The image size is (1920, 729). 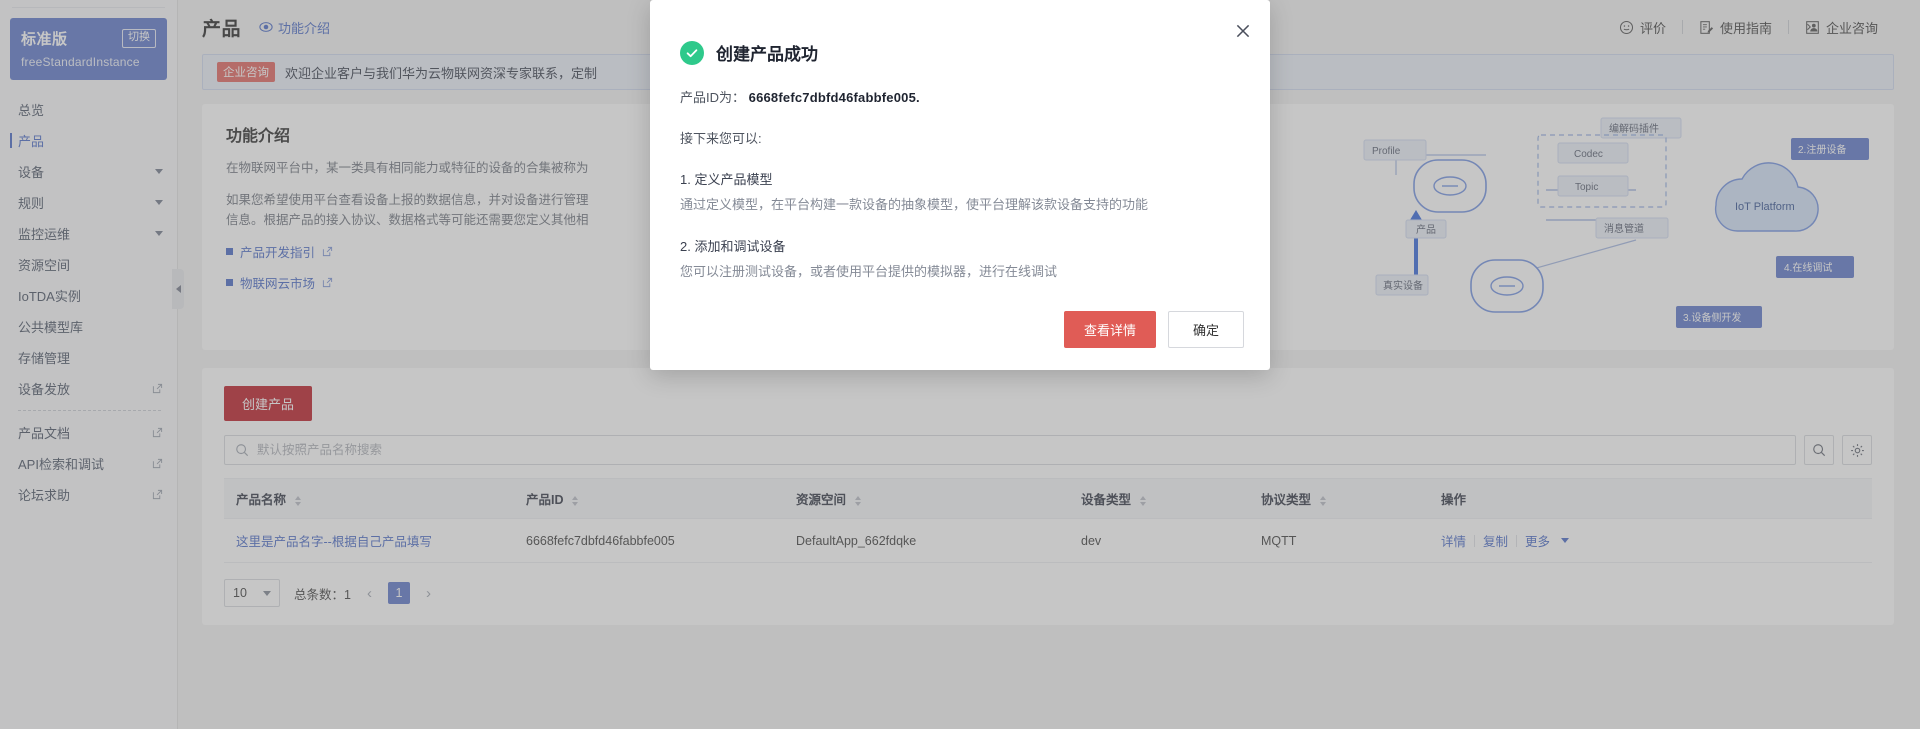 I want to click on modal-title: 创建产品成功, so click(x=767, y=54).